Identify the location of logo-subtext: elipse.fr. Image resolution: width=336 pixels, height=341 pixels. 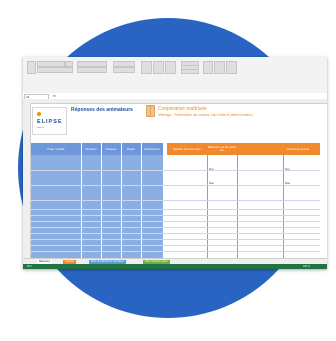
(41, 128).